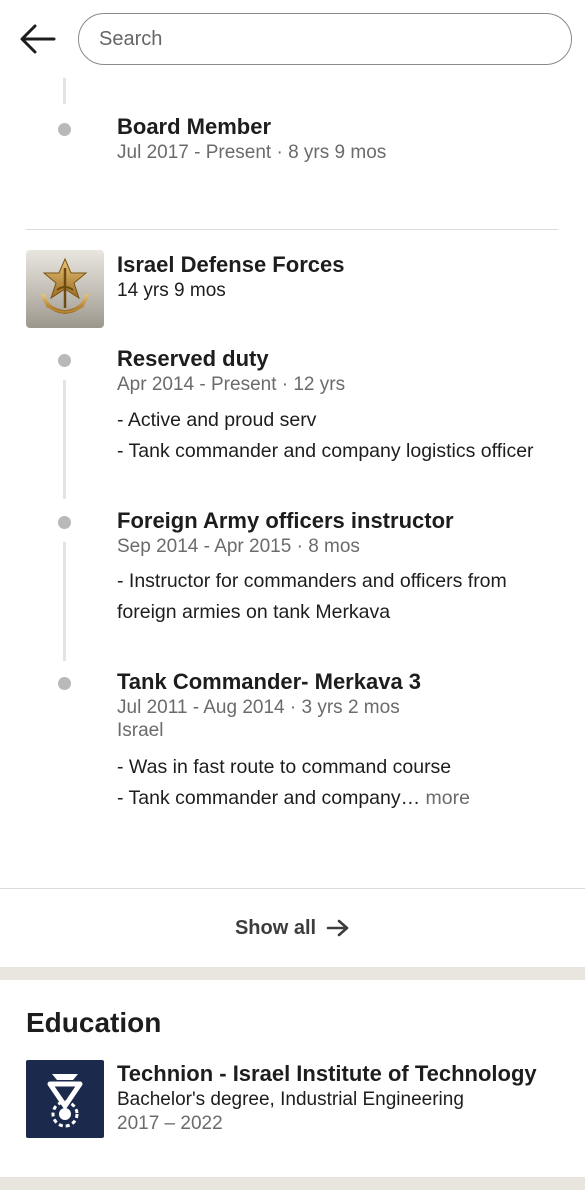 This screenshot has width=585, height=1199. I want to click on education-heading: Education, so click(94, 1022).